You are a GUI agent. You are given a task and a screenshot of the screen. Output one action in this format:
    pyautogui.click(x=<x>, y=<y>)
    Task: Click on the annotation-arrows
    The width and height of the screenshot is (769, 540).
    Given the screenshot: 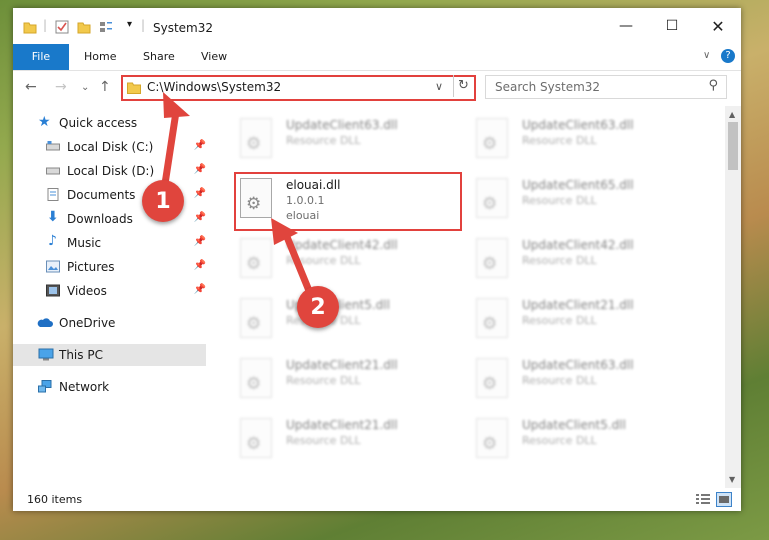 What is the action you would take?
    pyautogui.click(x=237, y=196)
    